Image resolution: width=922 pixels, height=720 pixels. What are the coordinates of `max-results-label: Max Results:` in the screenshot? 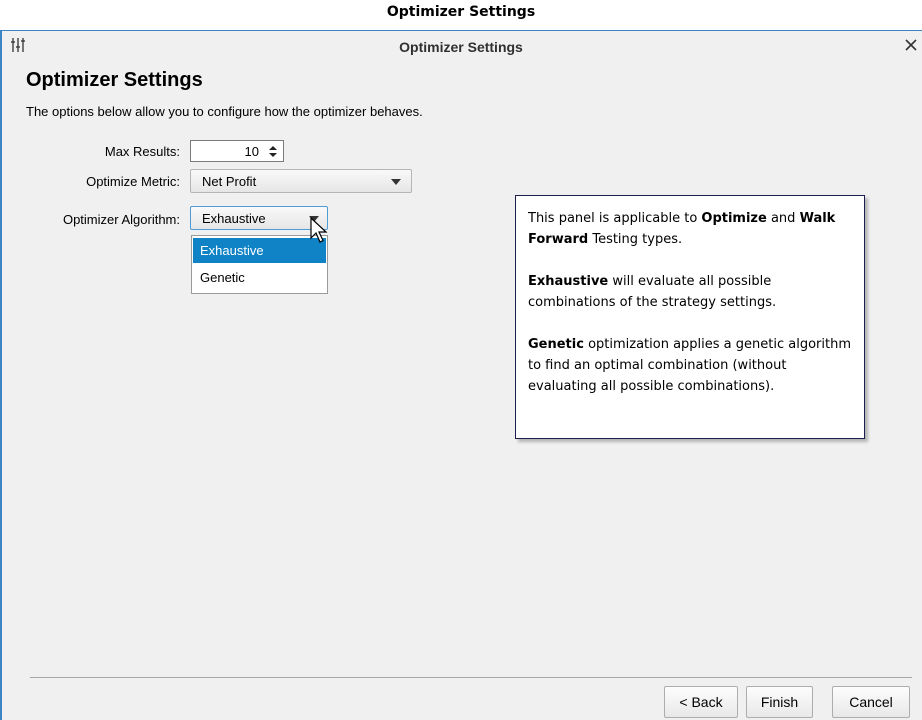 It's located at (142, 151).